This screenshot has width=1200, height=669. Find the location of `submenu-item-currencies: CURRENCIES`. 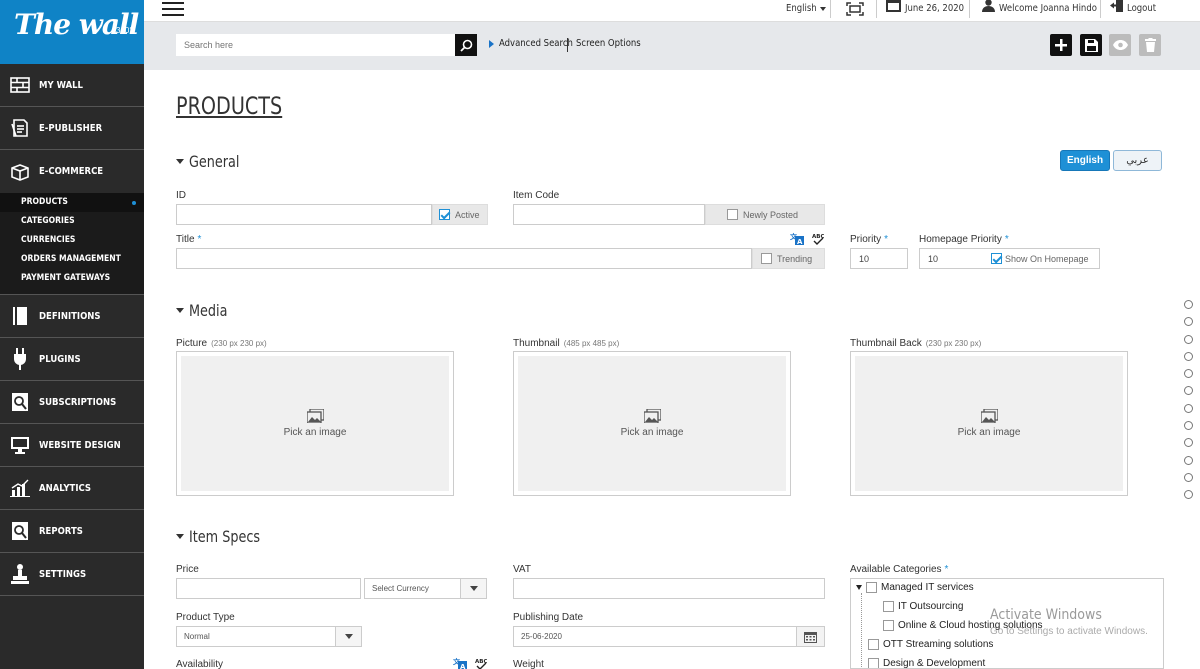

submenu-item-currencies: CURRENCIES is located at coordinates (72, 240).